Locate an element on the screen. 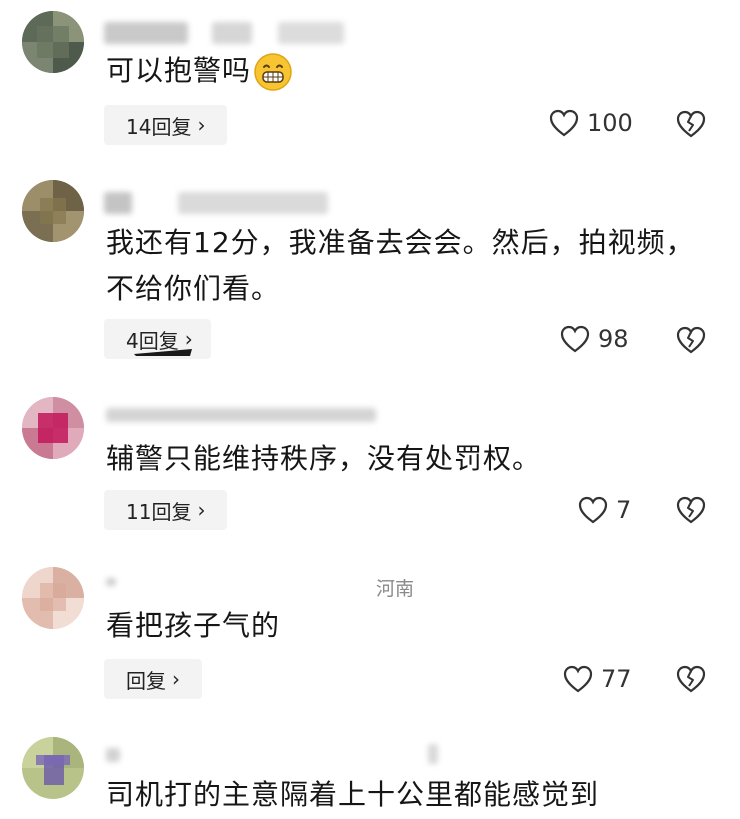 The height and width of the screenshot is (819, 740). view-replies-button: 14回复 › is located at coordinates (166, 125).